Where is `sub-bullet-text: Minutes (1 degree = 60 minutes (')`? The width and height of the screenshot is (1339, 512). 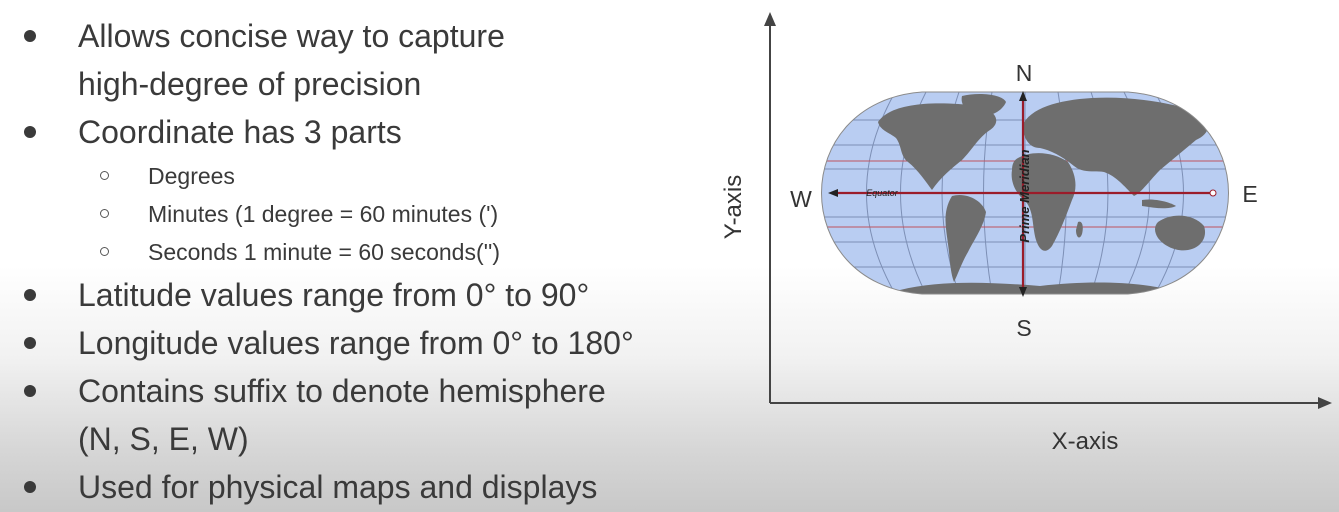 sub-bullet-text: Minutes (1 degree = 60 minutes (') is located at coordinates (323, 214).